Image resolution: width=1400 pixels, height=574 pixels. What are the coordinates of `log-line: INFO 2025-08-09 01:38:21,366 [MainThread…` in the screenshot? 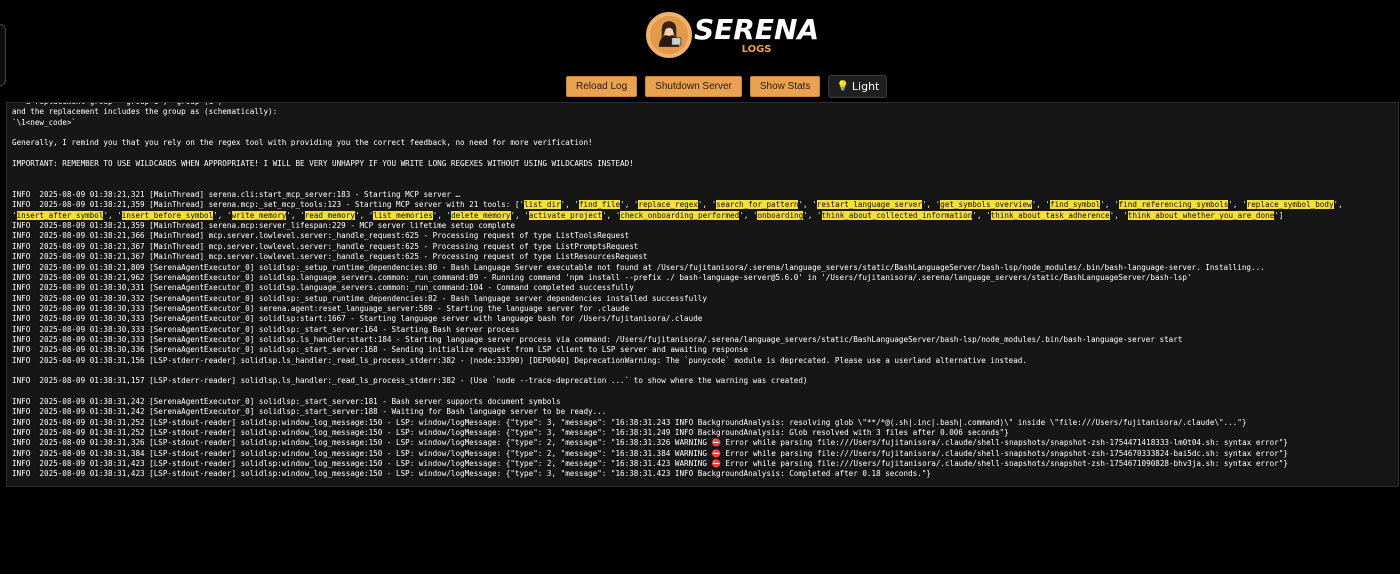 It's located at (321, 236).